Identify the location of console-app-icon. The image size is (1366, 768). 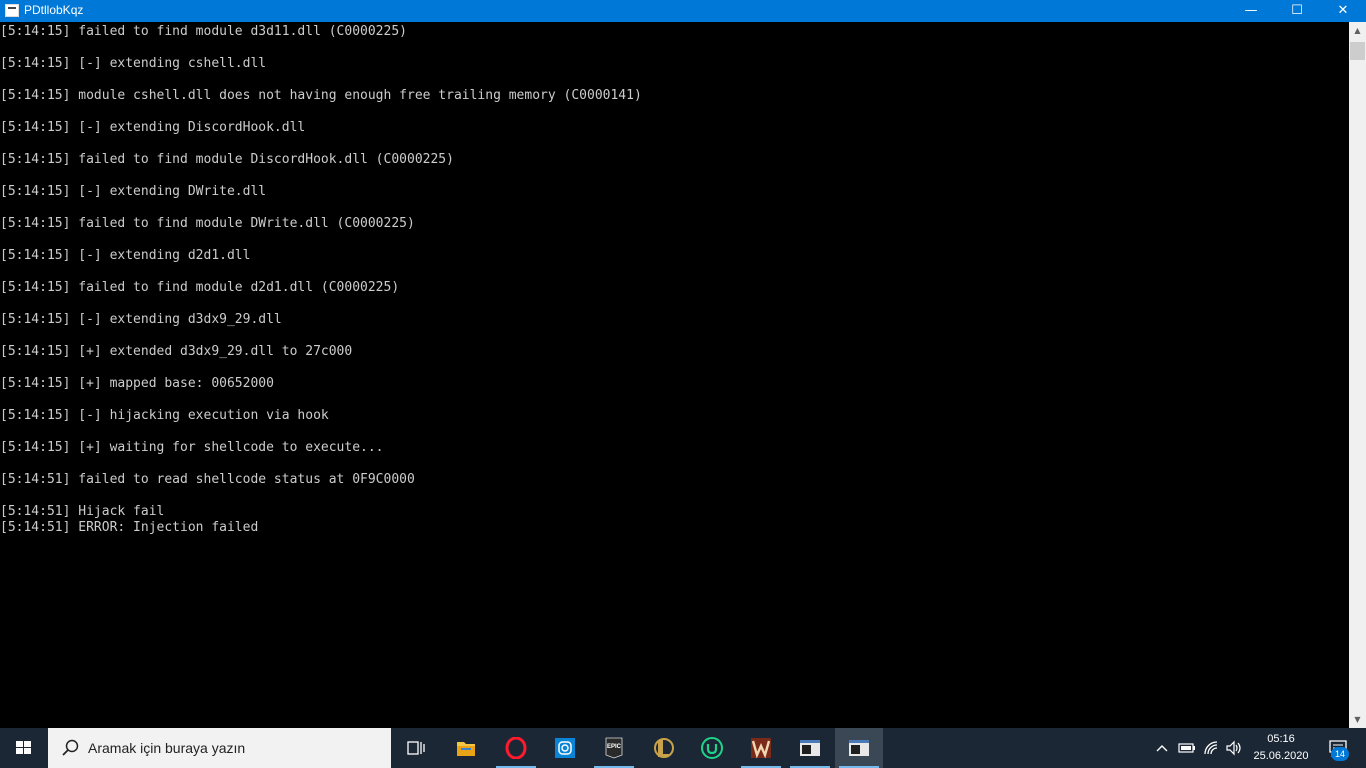
(12, 10).